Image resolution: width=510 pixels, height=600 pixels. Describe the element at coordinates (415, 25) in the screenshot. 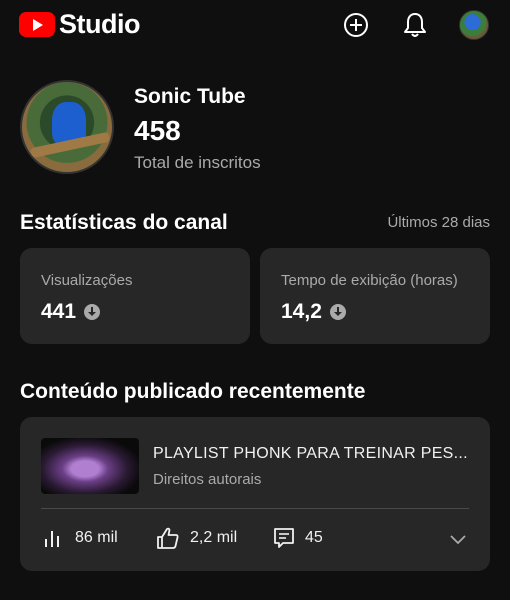

I see `notifications-icon` at that location.